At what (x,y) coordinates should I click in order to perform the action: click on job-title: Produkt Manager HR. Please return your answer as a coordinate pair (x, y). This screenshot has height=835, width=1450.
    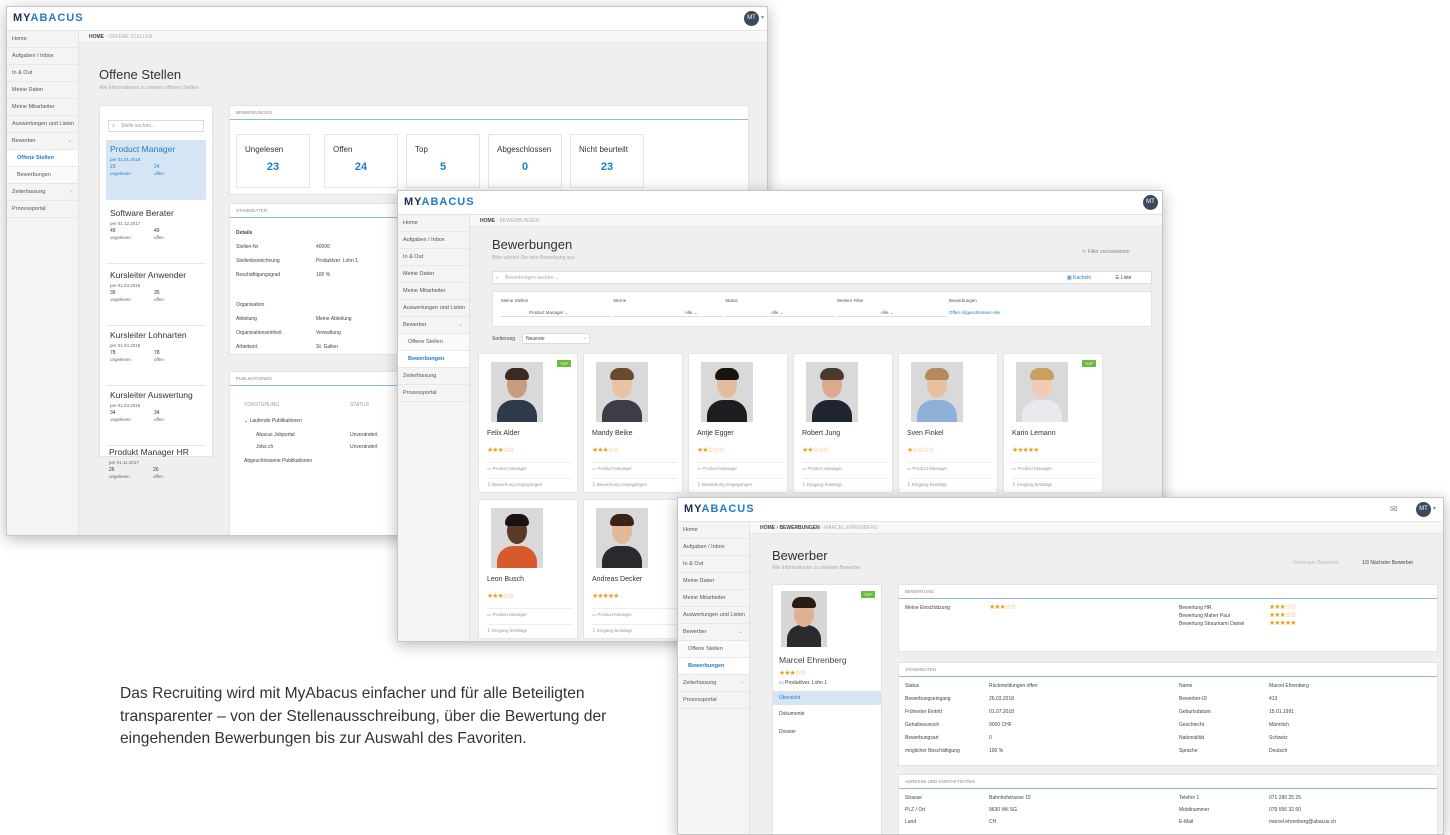
    Looking at the image, I should click on (149, 452).